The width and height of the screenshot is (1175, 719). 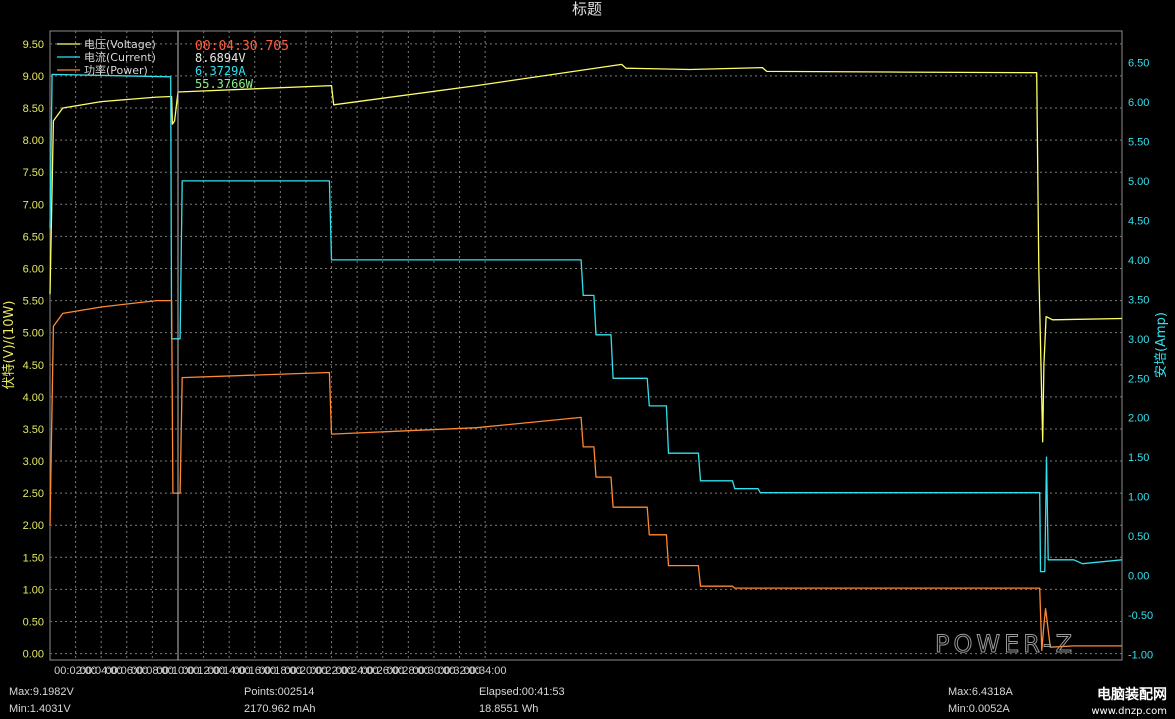 I want to click on right-tick-label: 5.00, so click(x=1138, y=182).